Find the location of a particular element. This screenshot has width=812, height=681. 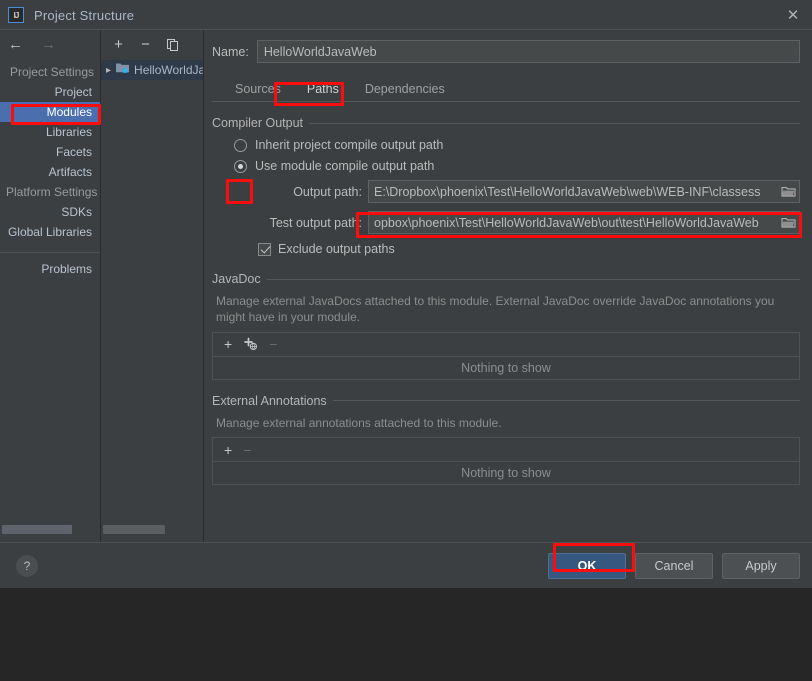

javadoc-empty-message: Nothing to show is located at coordinates (506, 367).